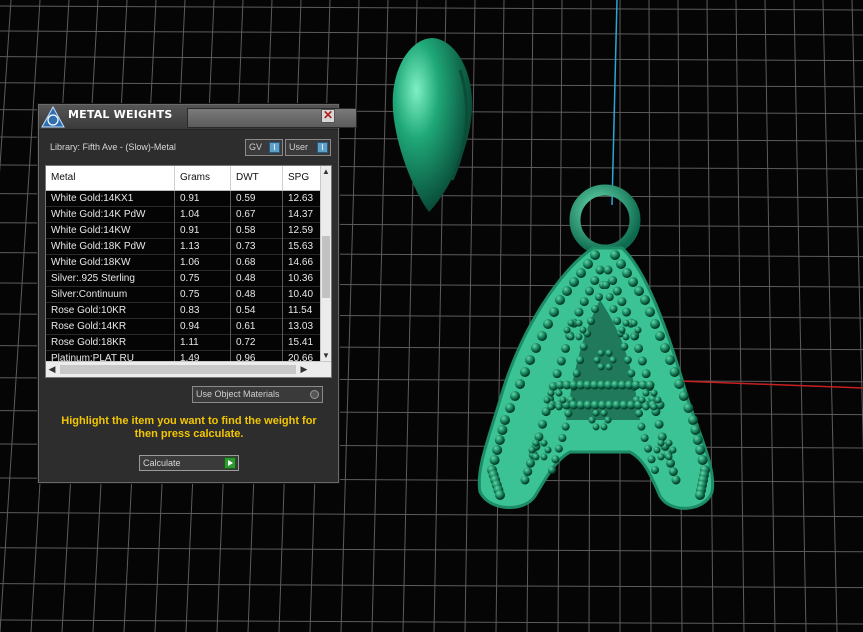  Describe the element at coordinates (110, 327) in the screenshot. I see `metal-cell: Rose Gold:14KR` at that location.